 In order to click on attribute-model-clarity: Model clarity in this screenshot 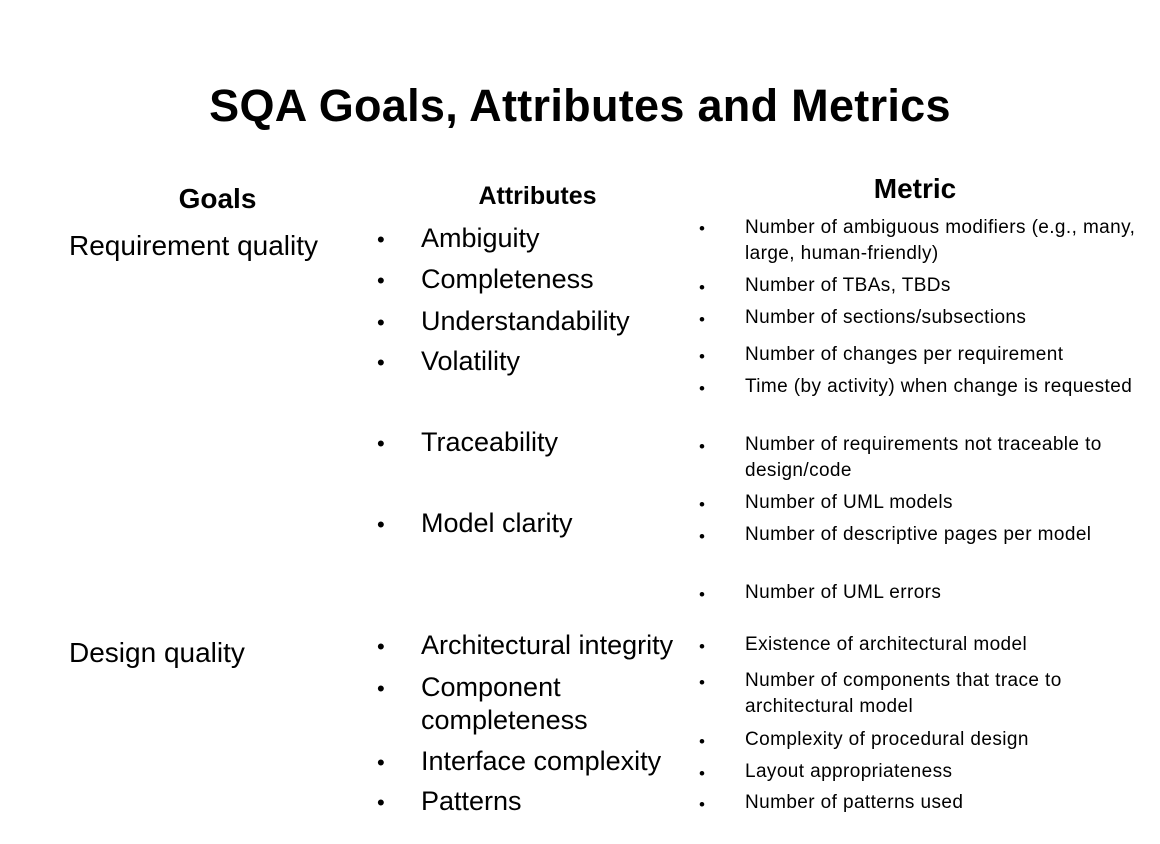, I will do `click(497, 523)`.